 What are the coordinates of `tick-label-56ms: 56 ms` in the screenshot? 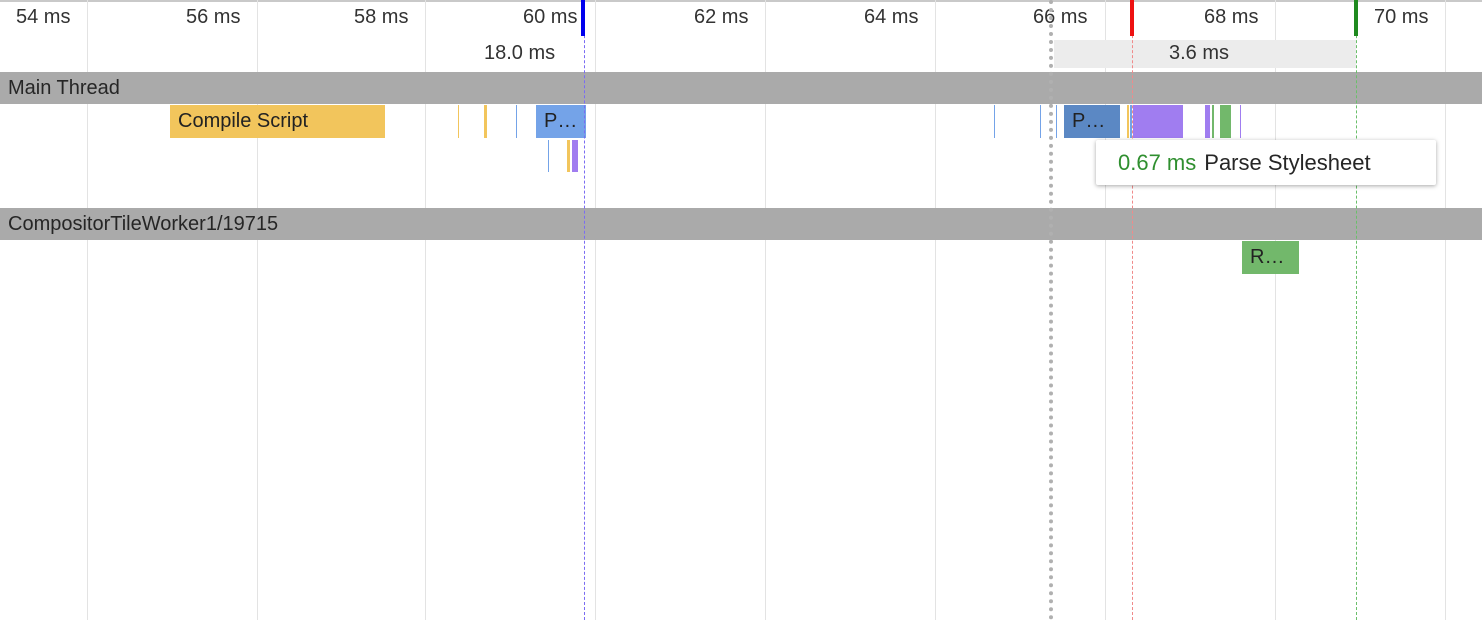 It's located at (213, 17).